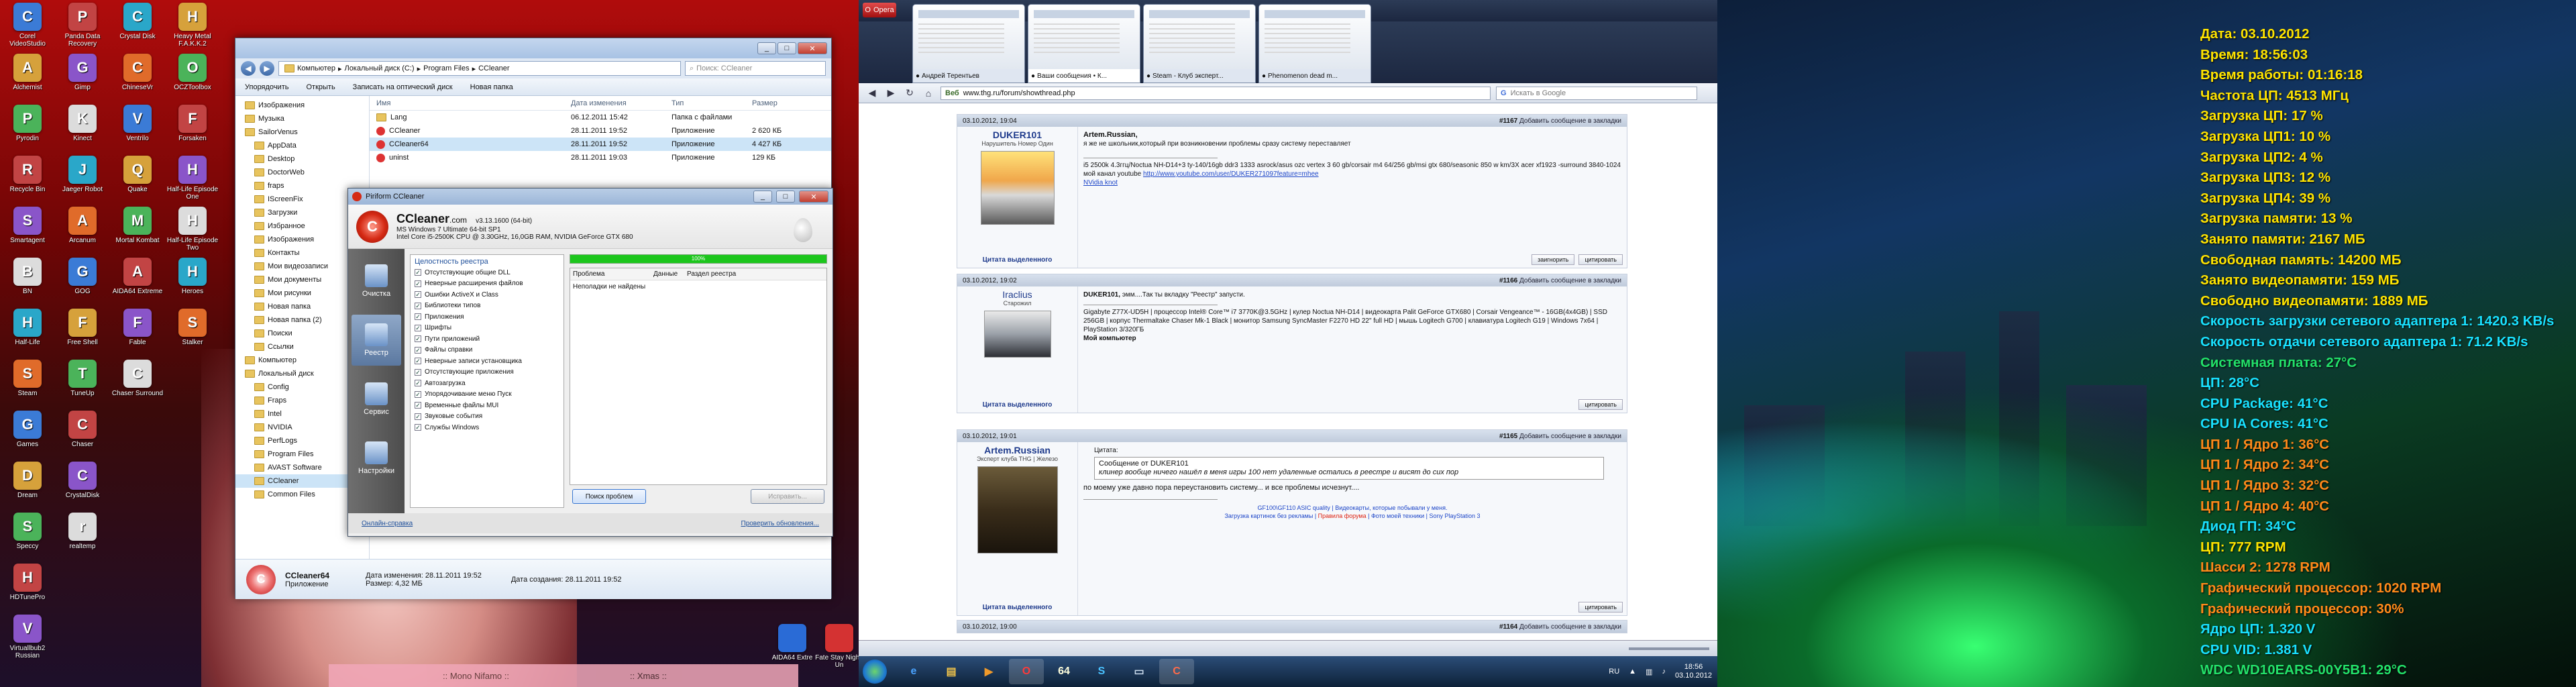 The height and width of the screenshot is (687, 2576). Describe the element at coordinates (487, 272) in the screenshot. I see `registry-option: ✓ Отсутствующие общие DLL` at that location.